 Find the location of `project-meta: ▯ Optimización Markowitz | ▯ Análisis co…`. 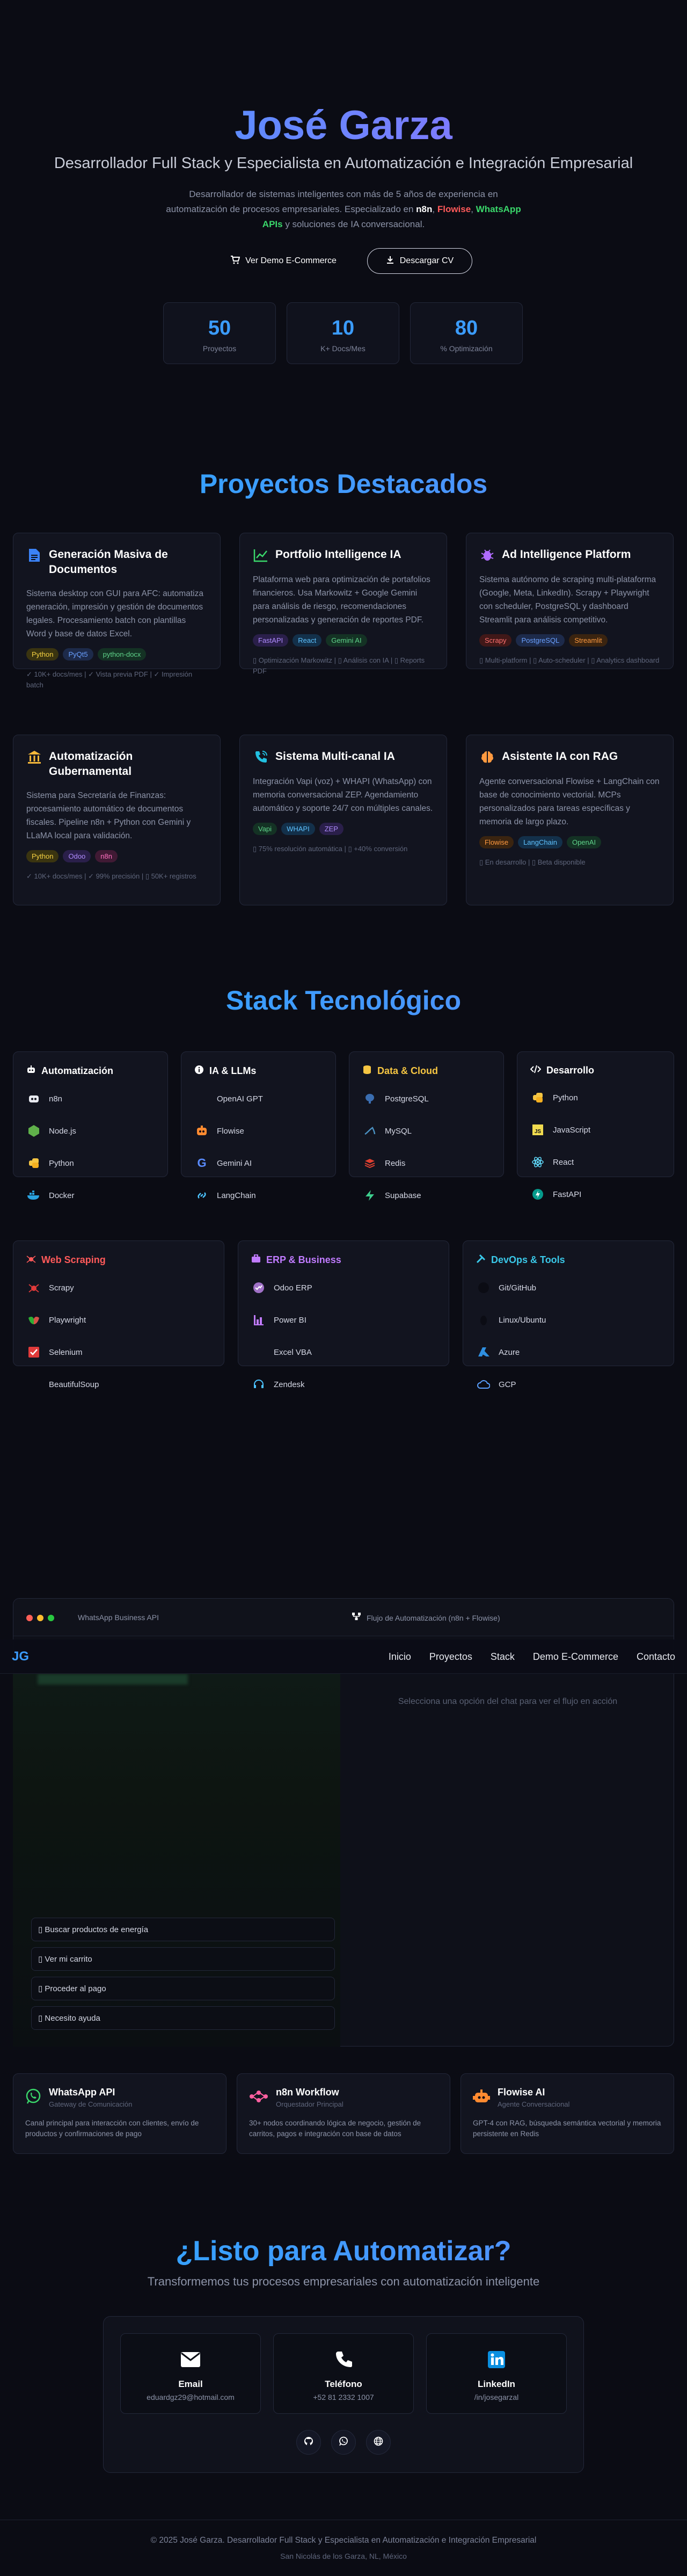

project-meta: ▯ Optimización Markowitz | ▯ Análisis co… is located at coordinates (339, 665).